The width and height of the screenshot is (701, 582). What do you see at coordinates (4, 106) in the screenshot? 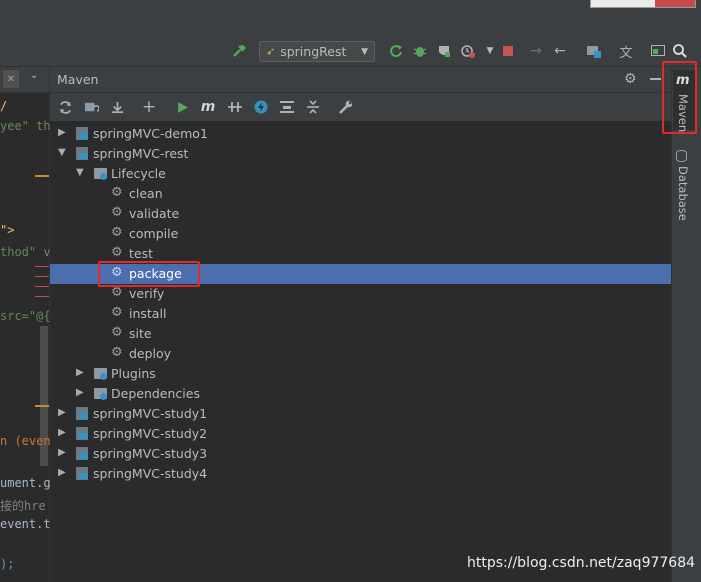
I see `code-fragment: /` at bounding box center [4, 106].